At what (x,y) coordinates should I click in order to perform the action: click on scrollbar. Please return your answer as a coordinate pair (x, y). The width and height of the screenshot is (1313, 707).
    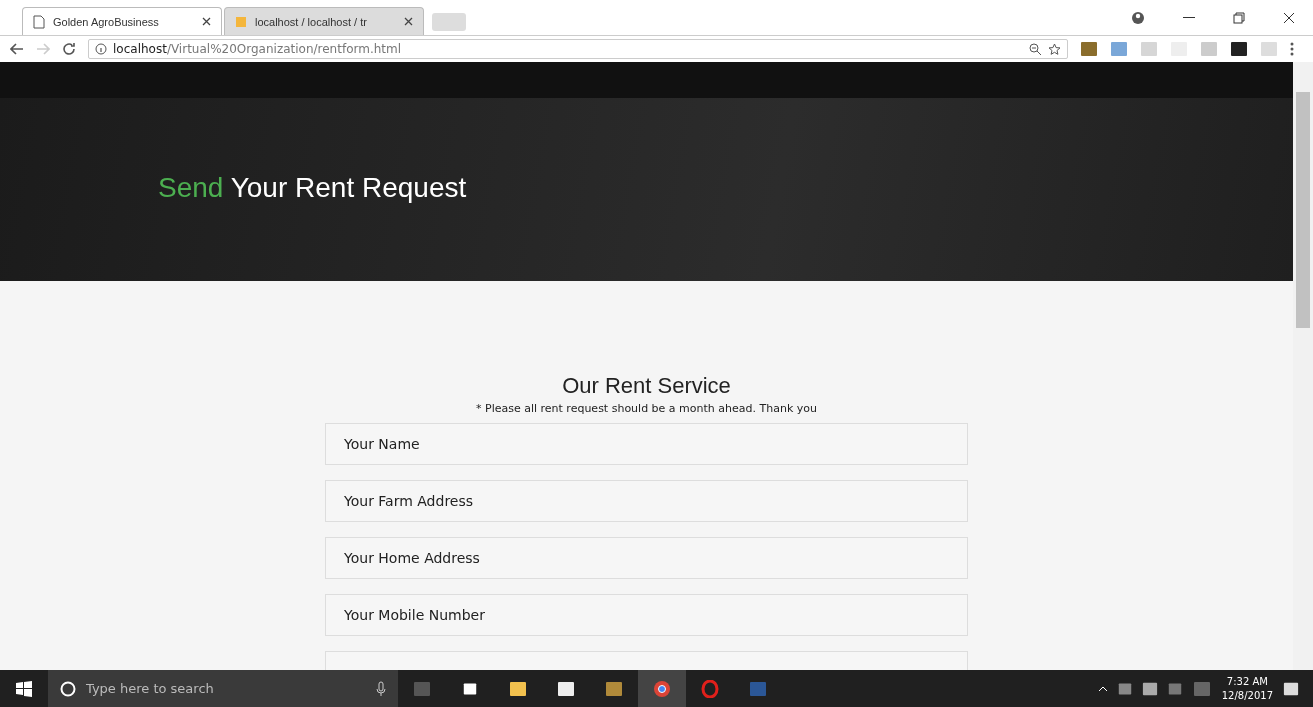
    Looking at the image, I should click on (1303, 366).